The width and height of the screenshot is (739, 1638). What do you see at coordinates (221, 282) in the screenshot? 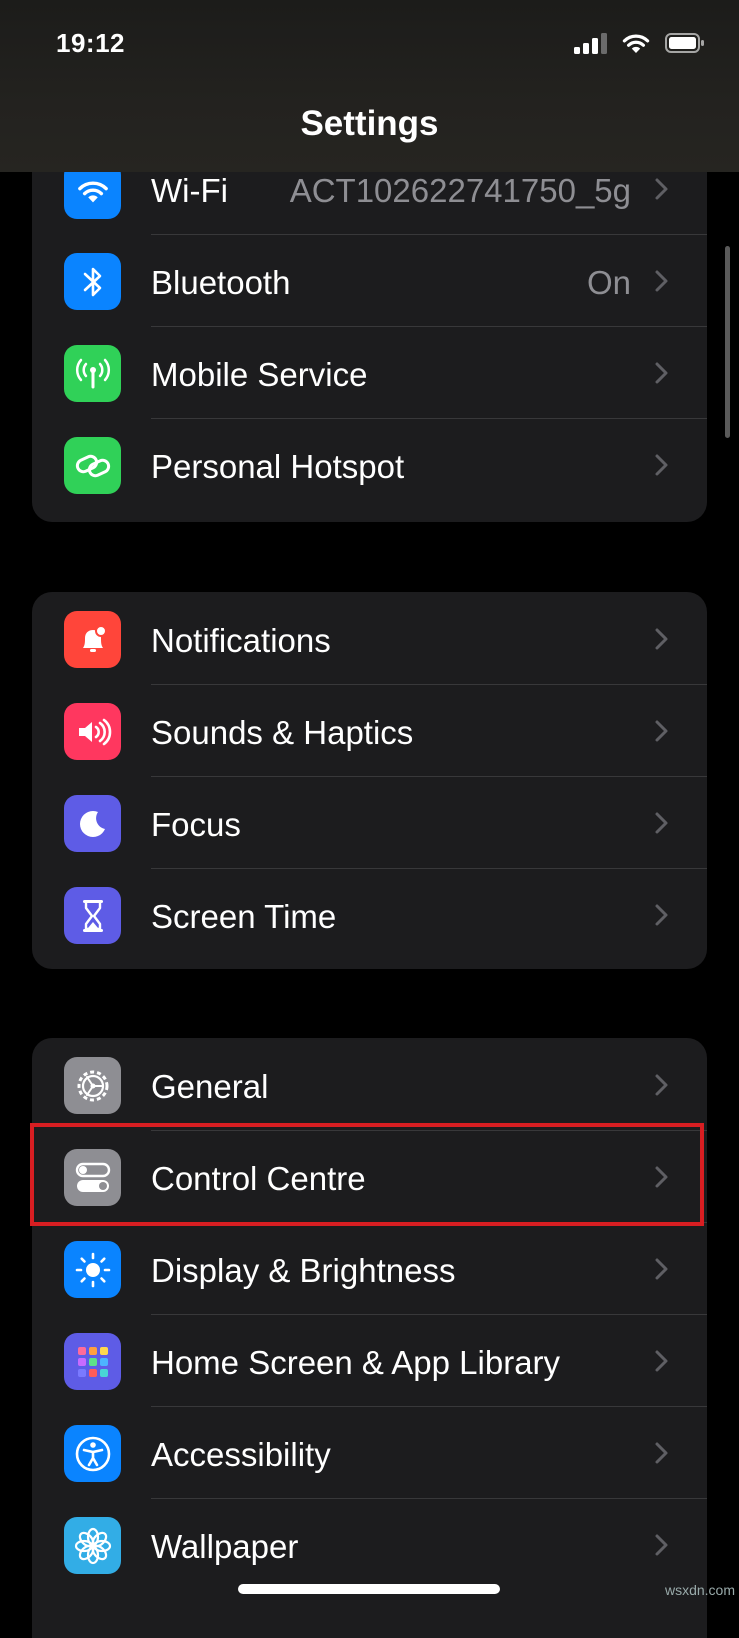
I see `settings-row-label: Bluetooth` at bounding box center [221, 282].